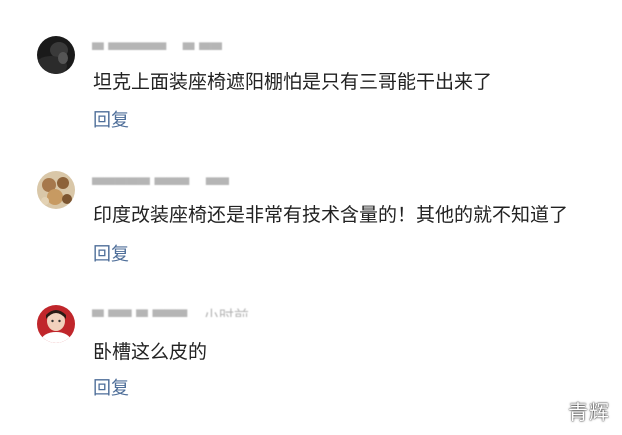  I want to click on comment-text: 坦克上面装座椅遮阳棚怕是只有三哥能干出来了, so click(293, 82).